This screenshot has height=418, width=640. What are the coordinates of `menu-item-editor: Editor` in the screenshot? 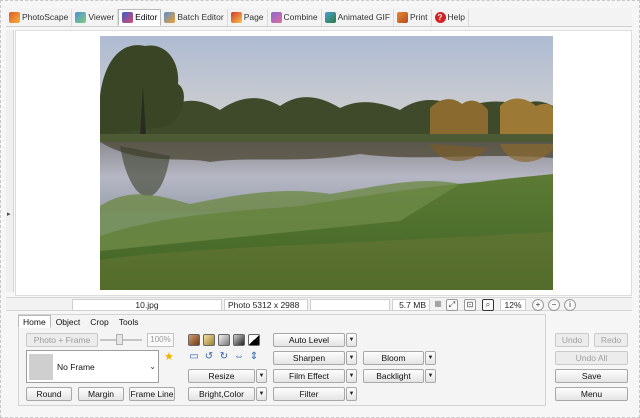 It's located at (140, 17).